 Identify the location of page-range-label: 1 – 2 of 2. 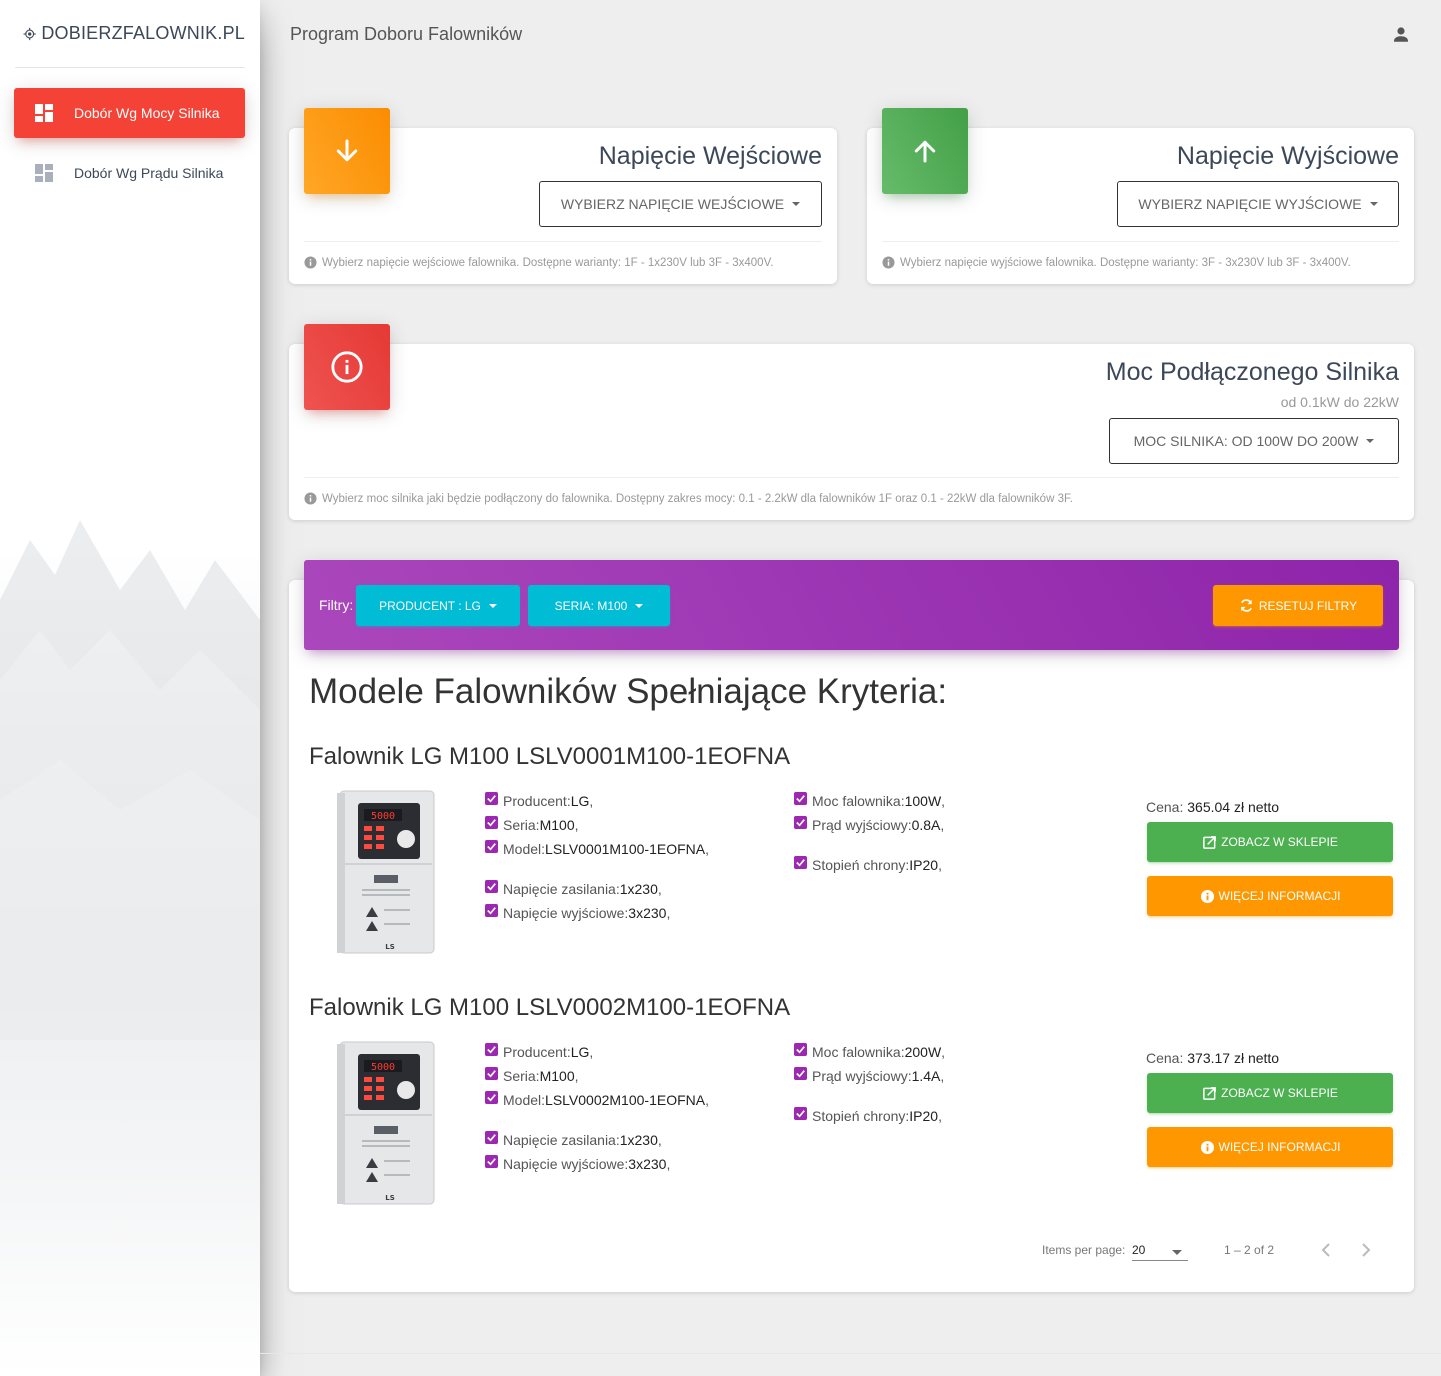
(1249, 1250).